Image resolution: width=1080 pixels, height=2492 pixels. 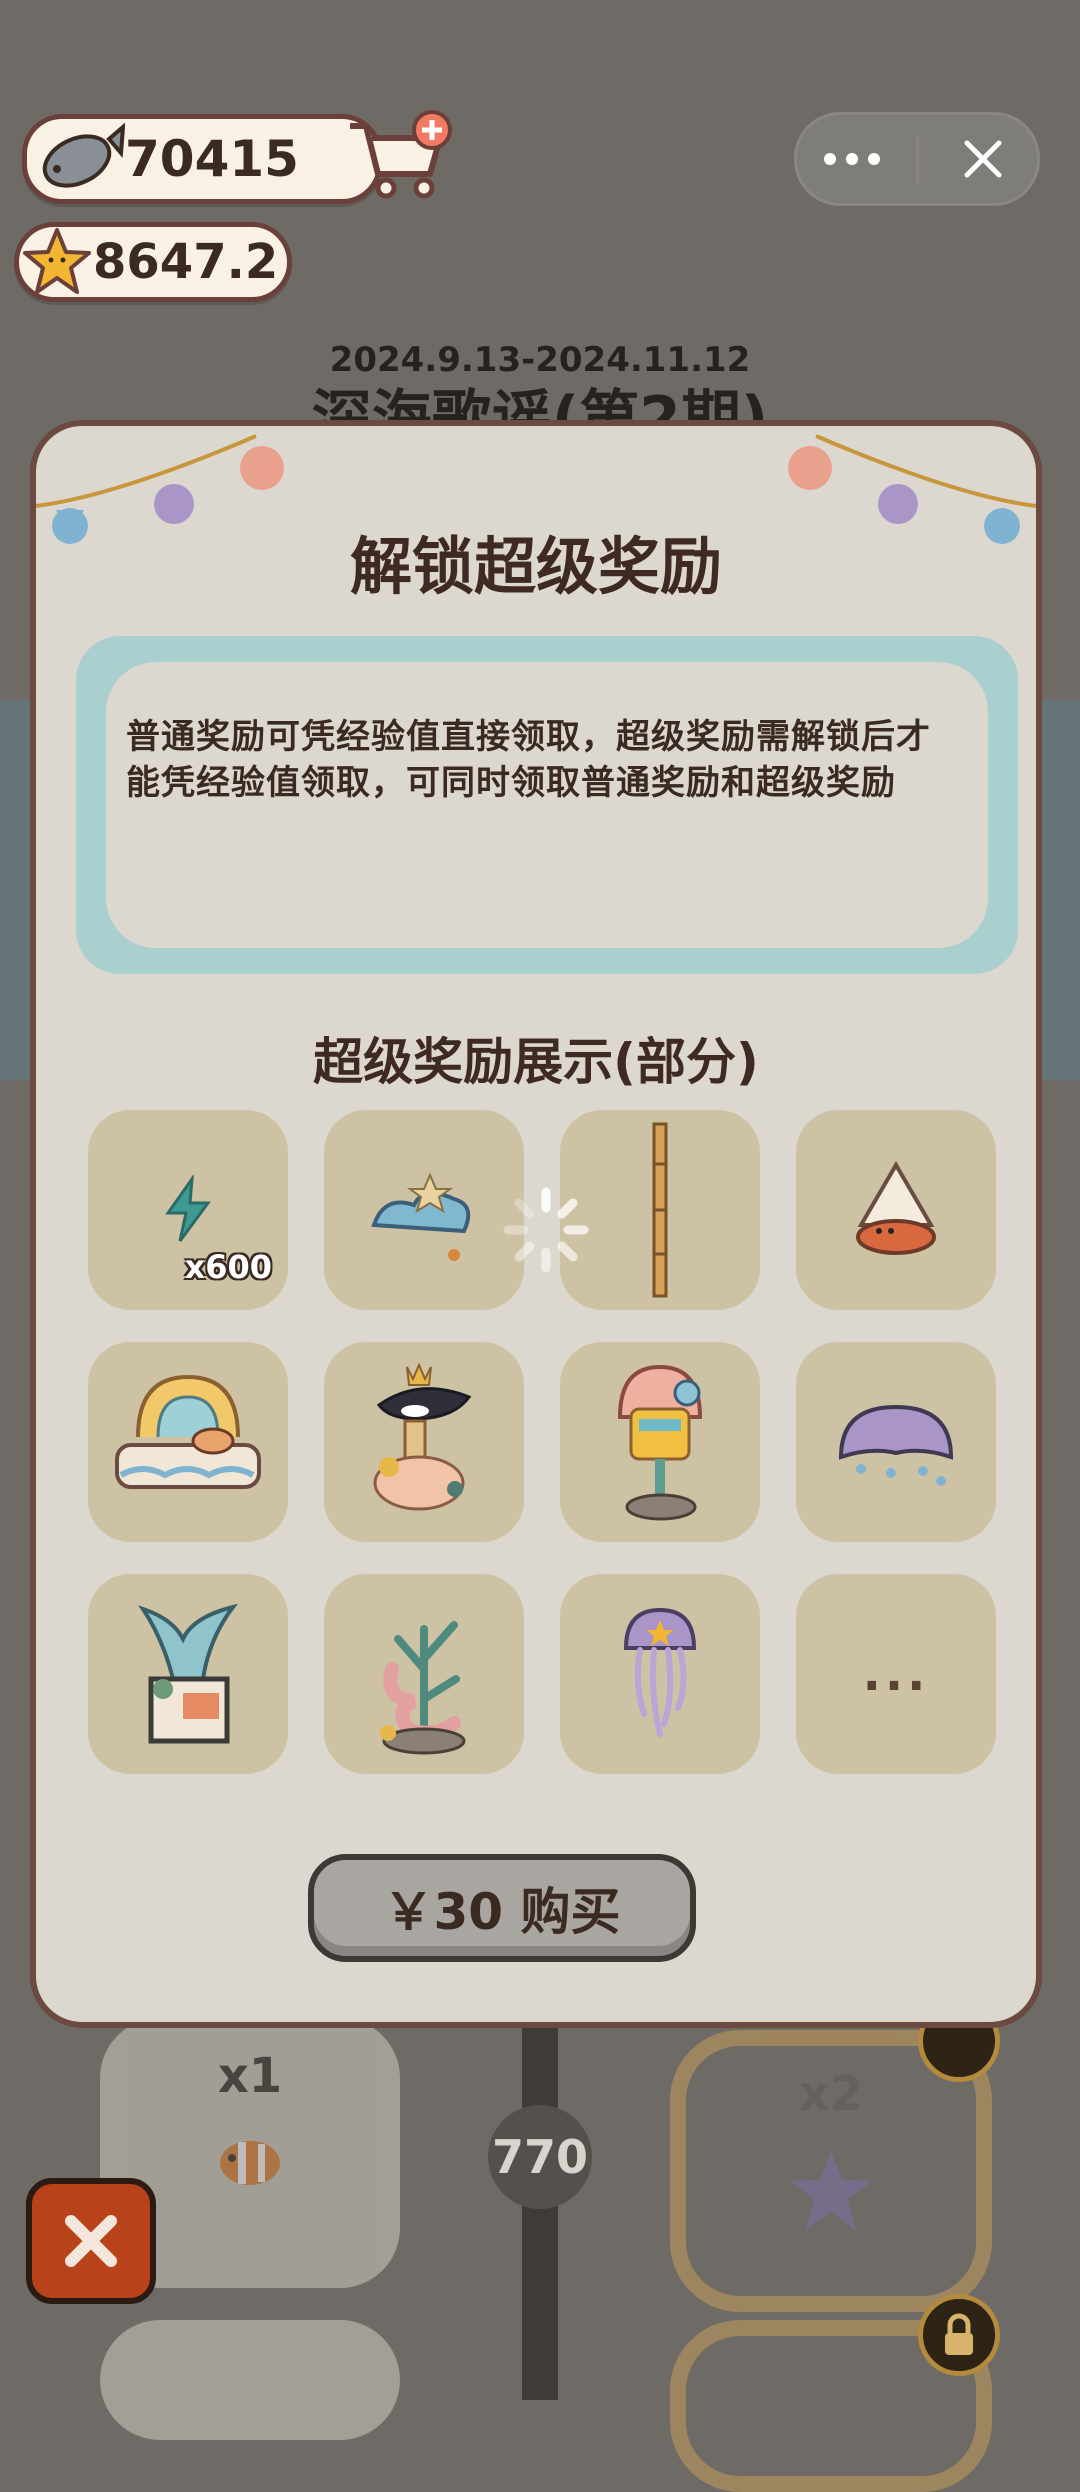 I want to click on more-dots-icon, so click(x=851, y=159).